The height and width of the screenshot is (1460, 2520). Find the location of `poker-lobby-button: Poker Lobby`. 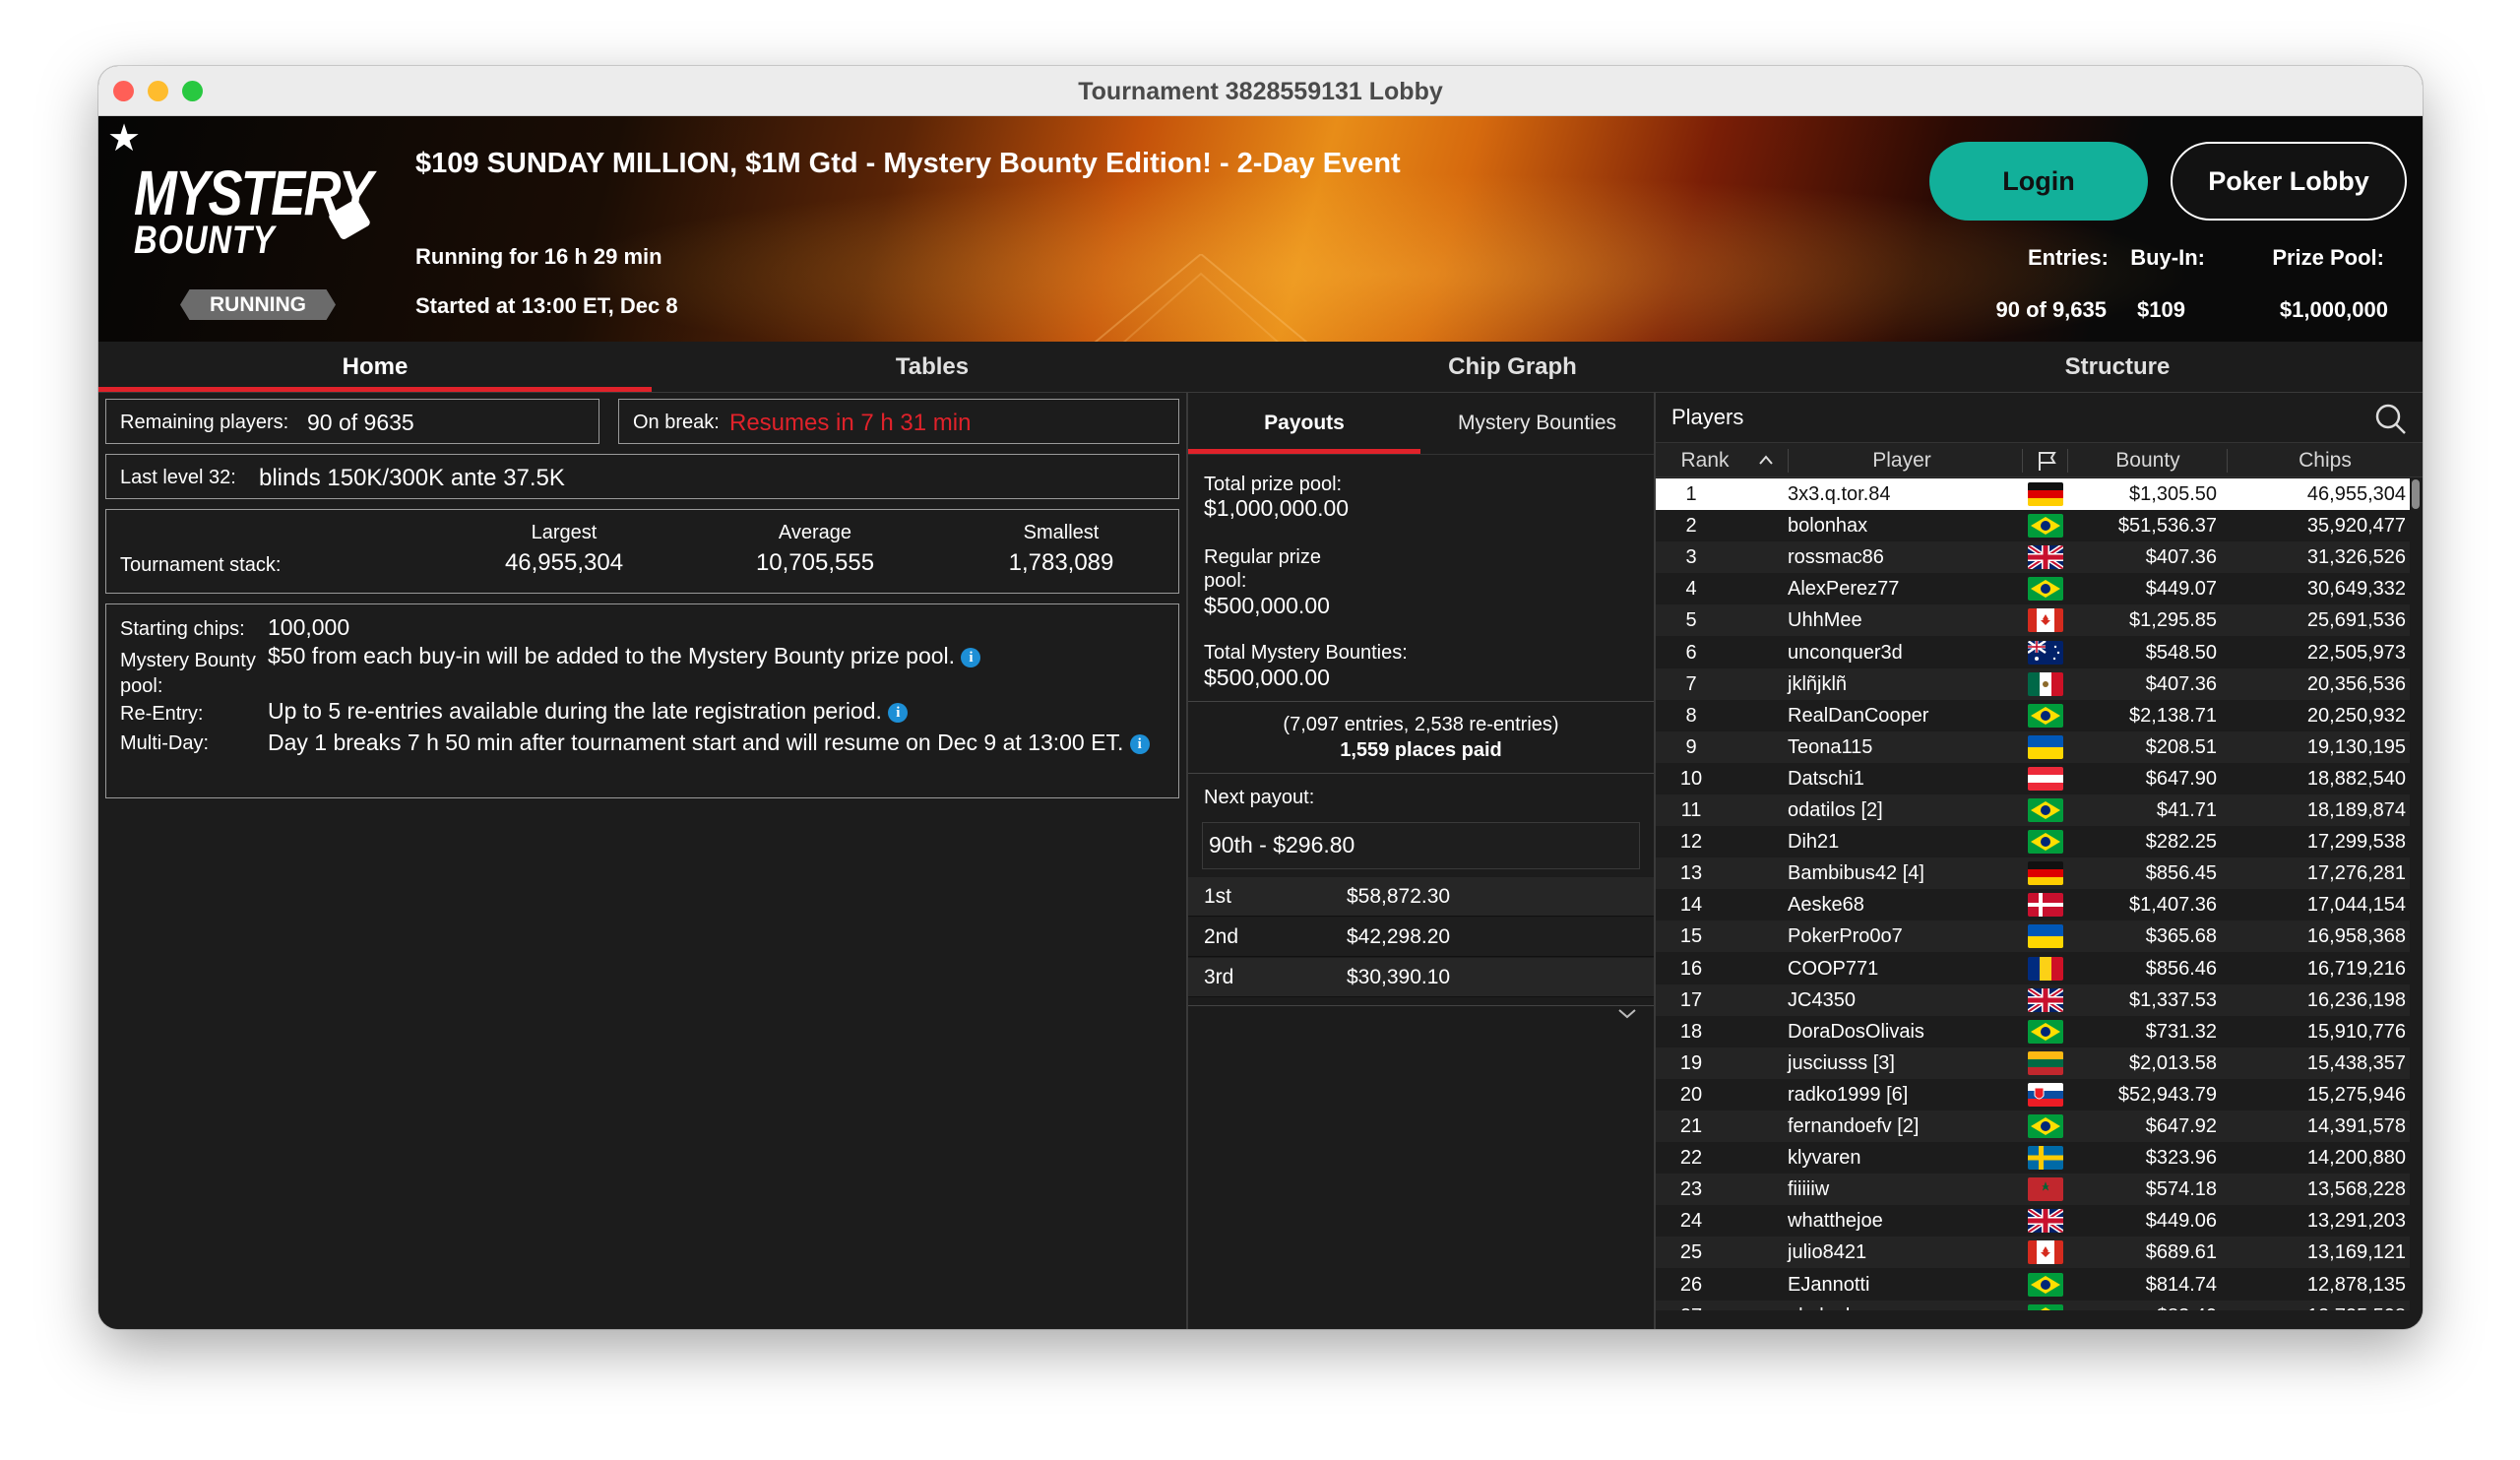

poker-lobby-button: Poker Lobby is located at coordinates (2289, 181).